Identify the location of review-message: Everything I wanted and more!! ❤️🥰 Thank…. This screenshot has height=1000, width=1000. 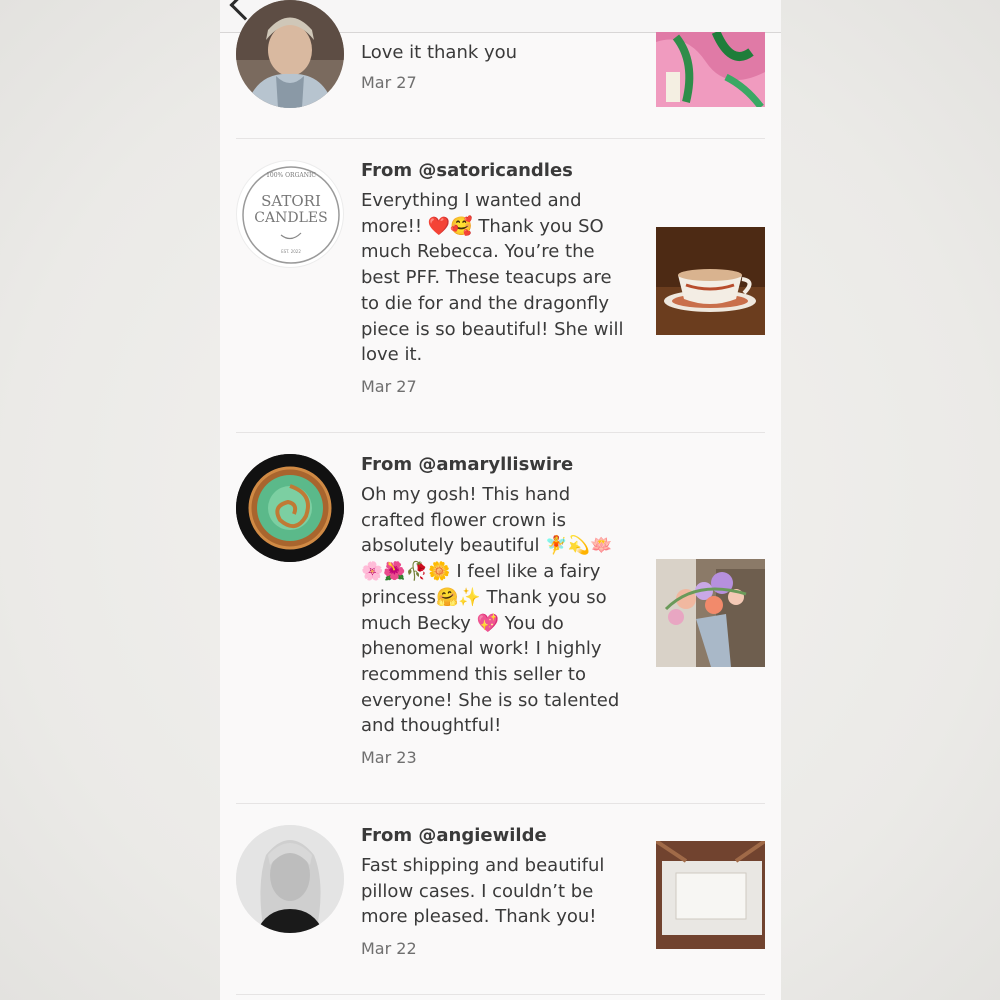
(492, 278).